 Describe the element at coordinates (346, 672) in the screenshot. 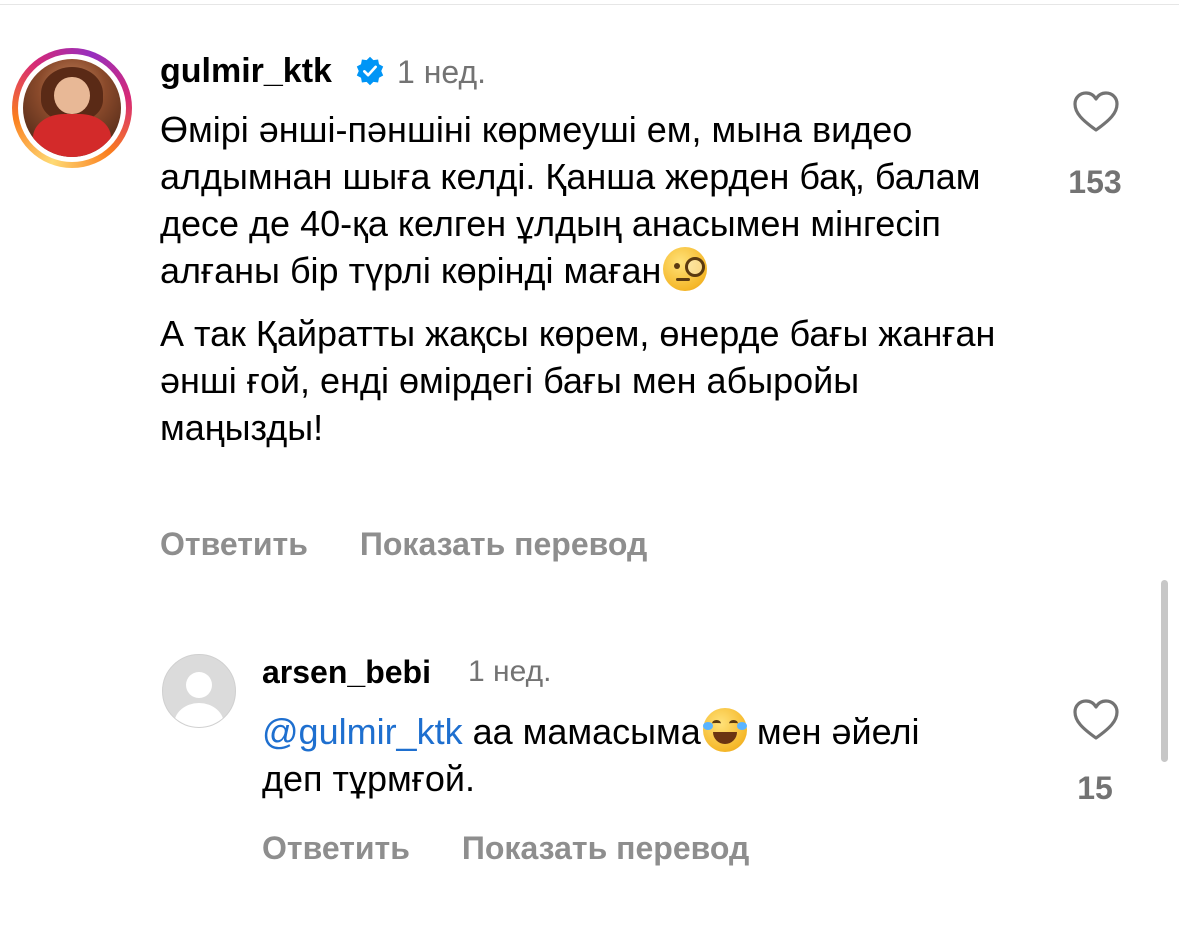

I see `username: arsen_bebi` at that location.